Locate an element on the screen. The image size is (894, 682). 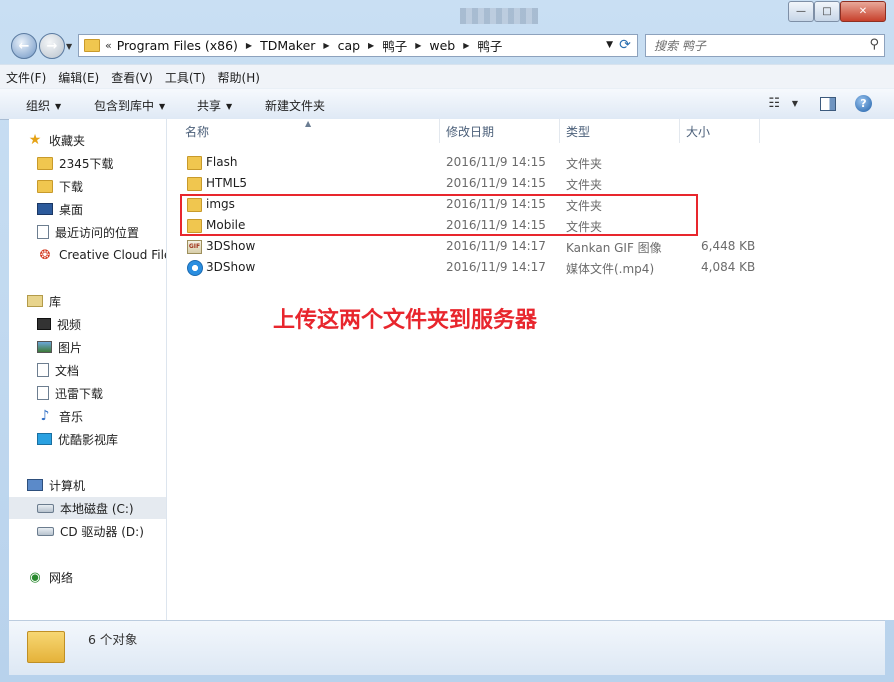
share-label: 共享 is located at coordinates (209, 106).